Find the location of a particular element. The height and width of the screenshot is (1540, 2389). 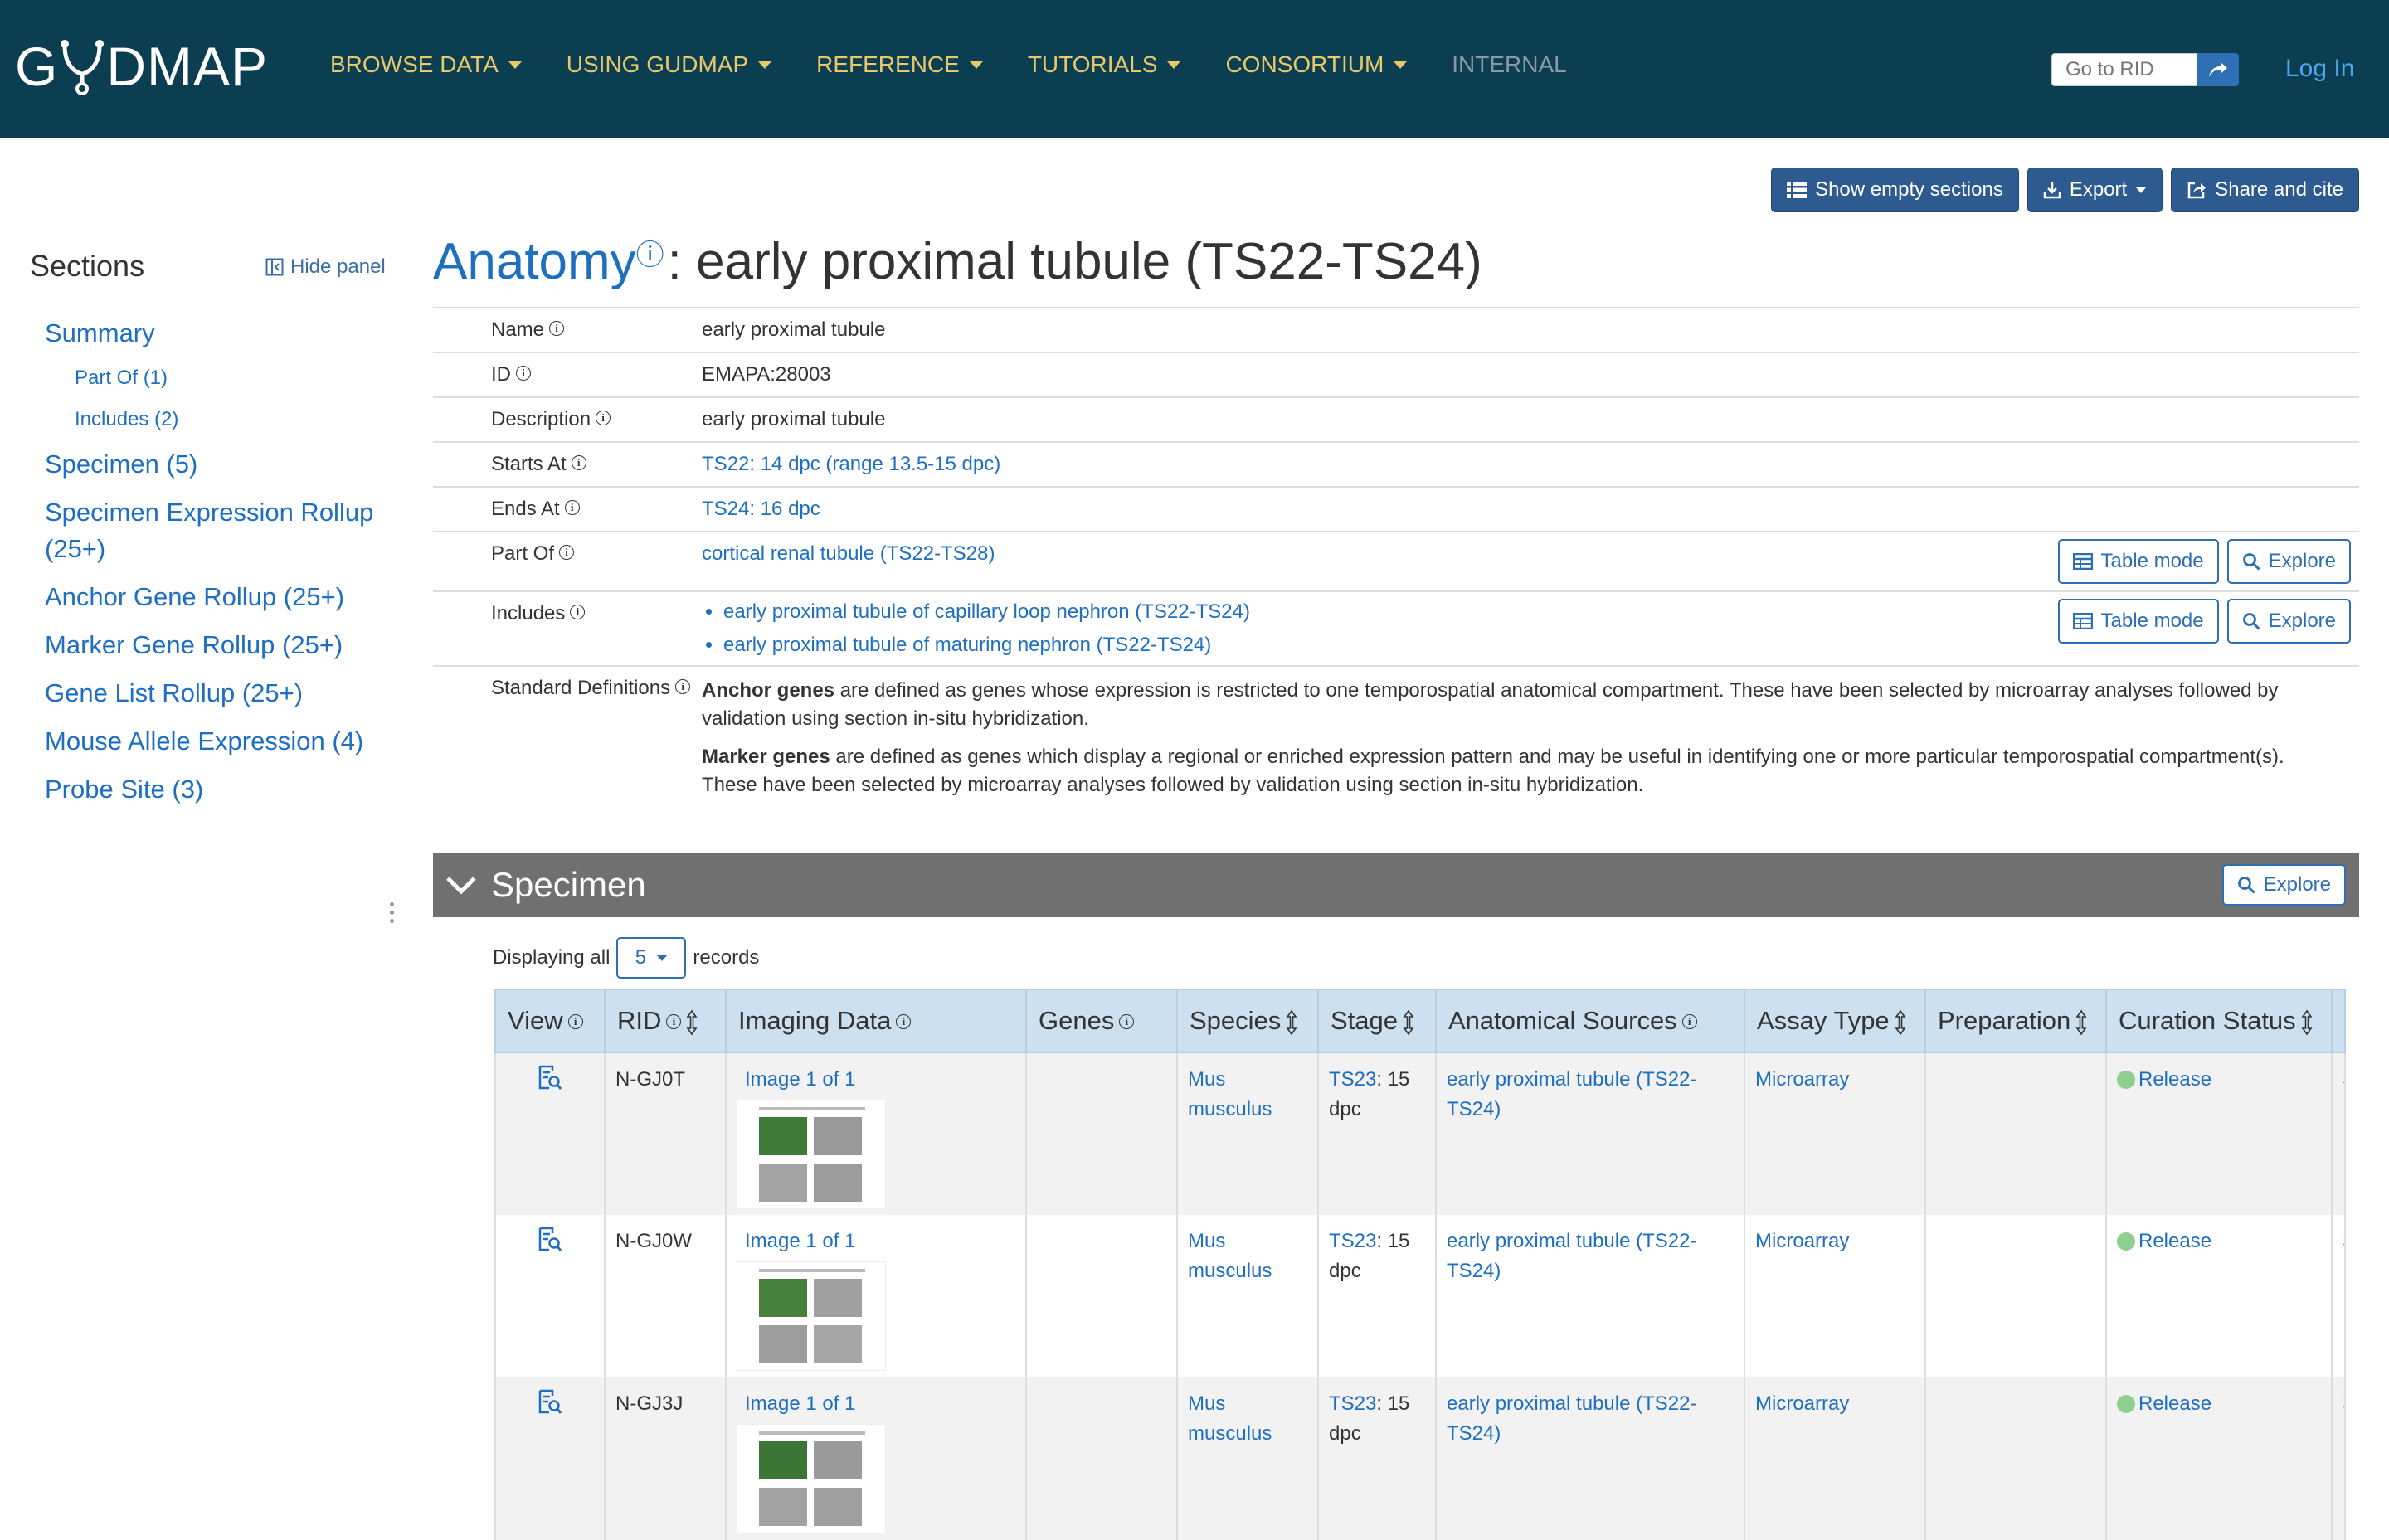

col-stage: Stage is located at coordinates (1377, 1021).